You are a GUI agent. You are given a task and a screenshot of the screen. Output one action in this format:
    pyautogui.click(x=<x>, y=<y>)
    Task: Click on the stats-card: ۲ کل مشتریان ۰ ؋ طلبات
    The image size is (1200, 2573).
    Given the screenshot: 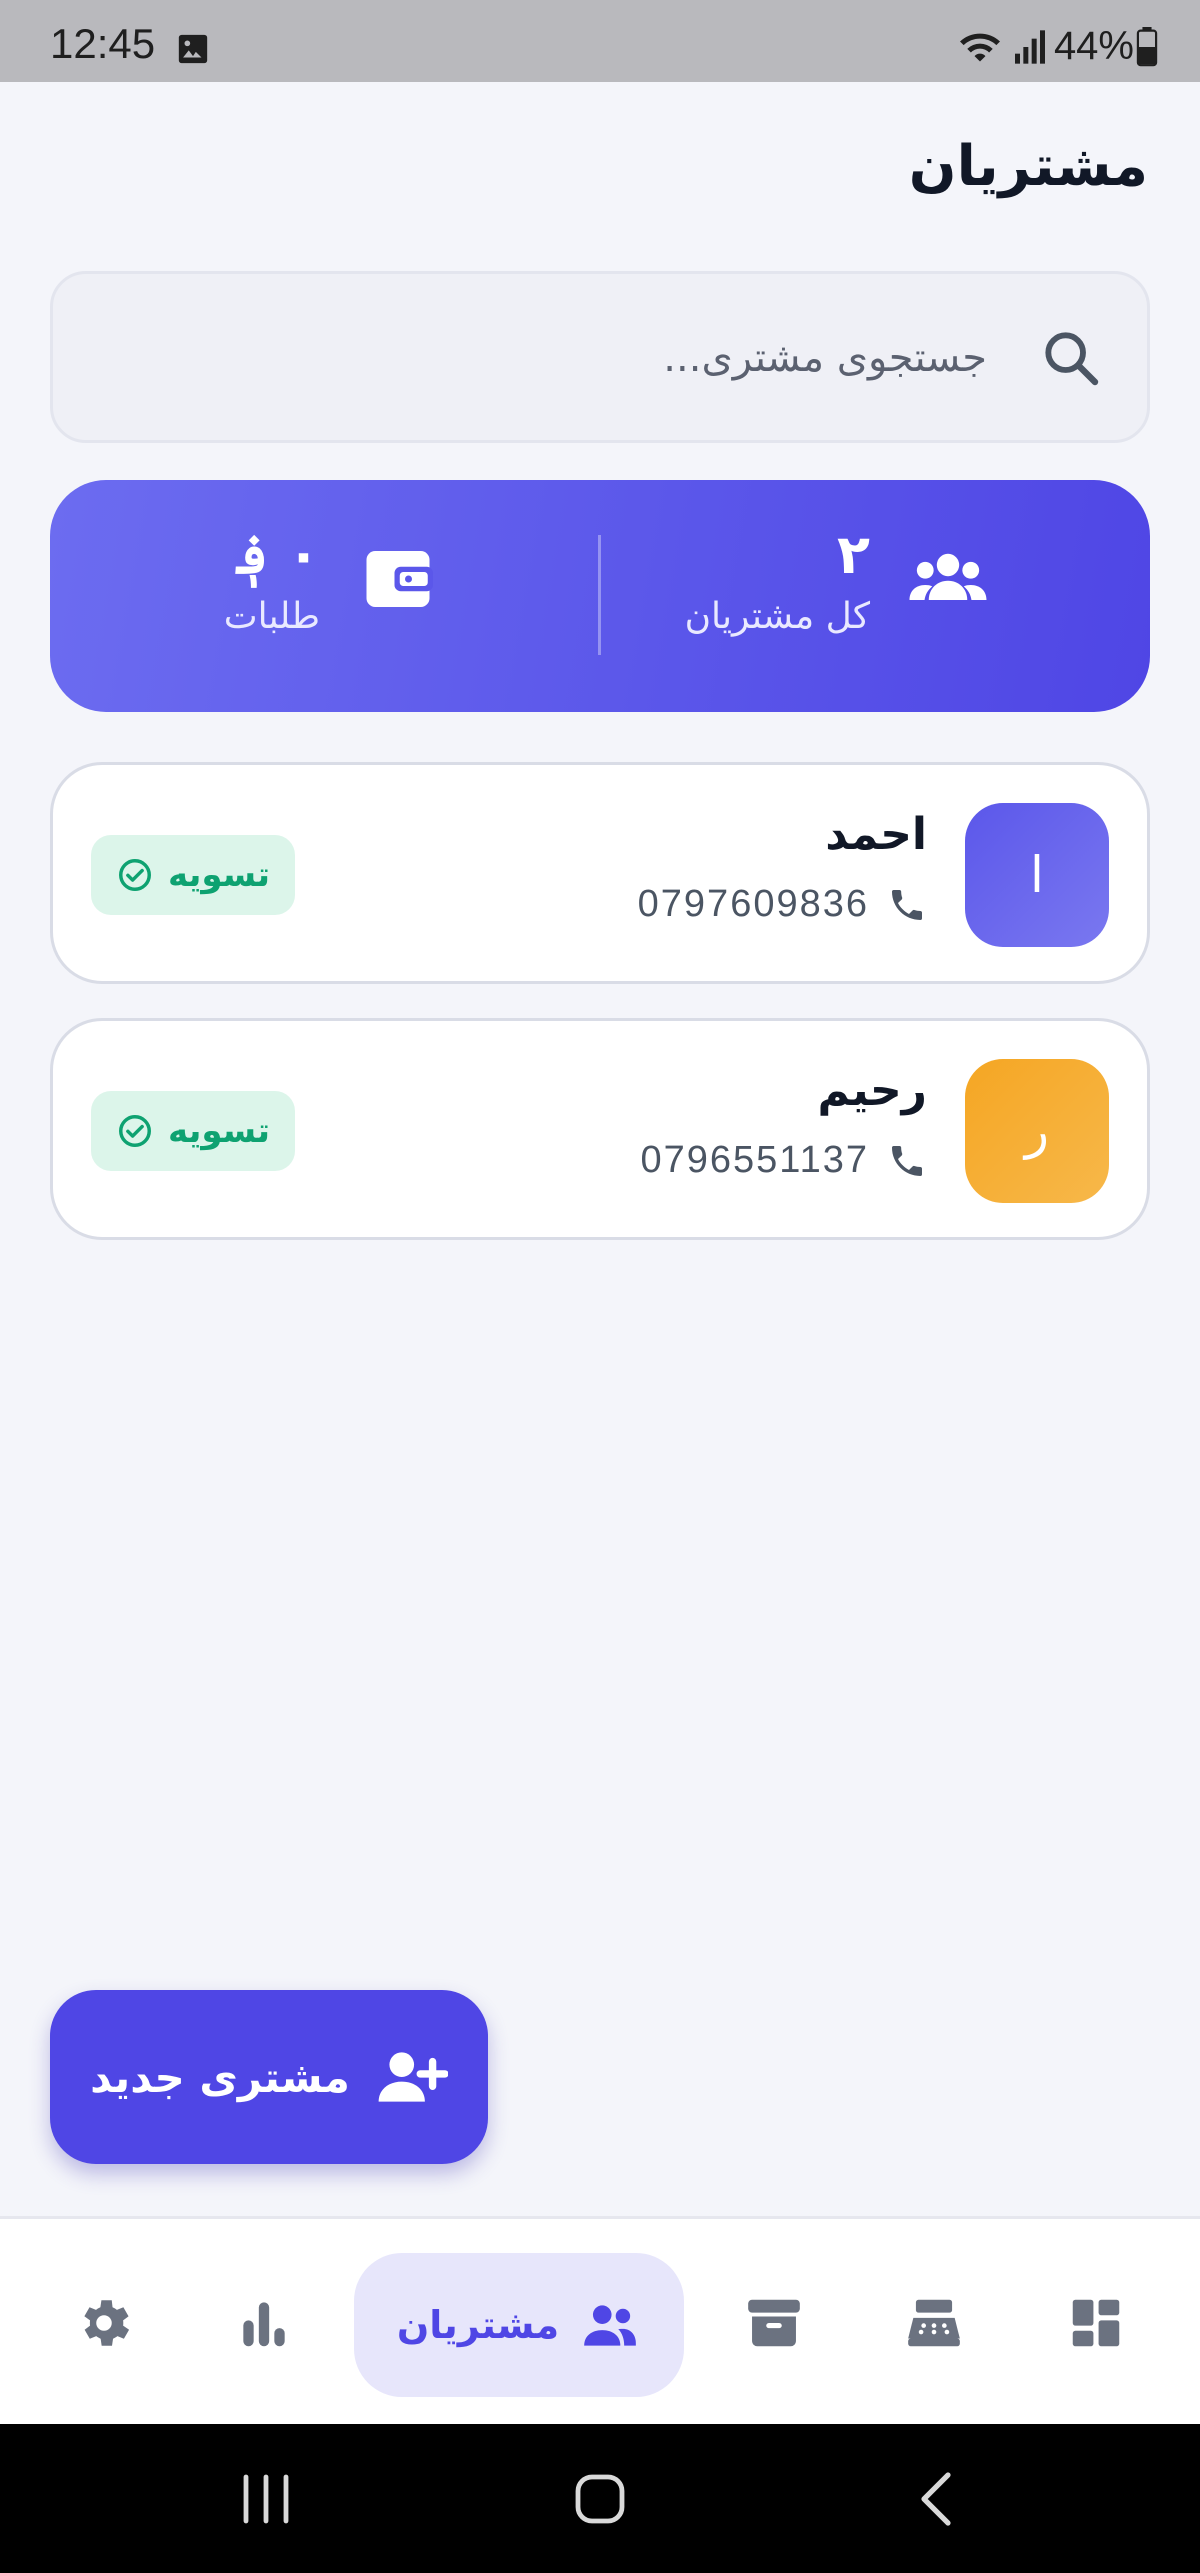 What is the action you would take?
    pyautogui.click(x=600, y=596)
    